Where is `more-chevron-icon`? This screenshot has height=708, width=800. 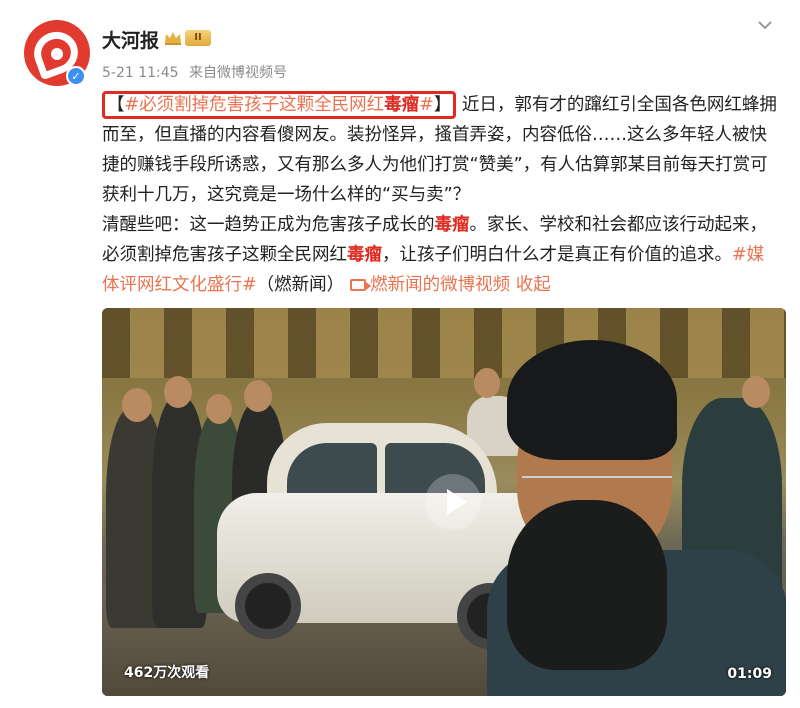
more-chevron-icon is located at coordinates (765, 25).